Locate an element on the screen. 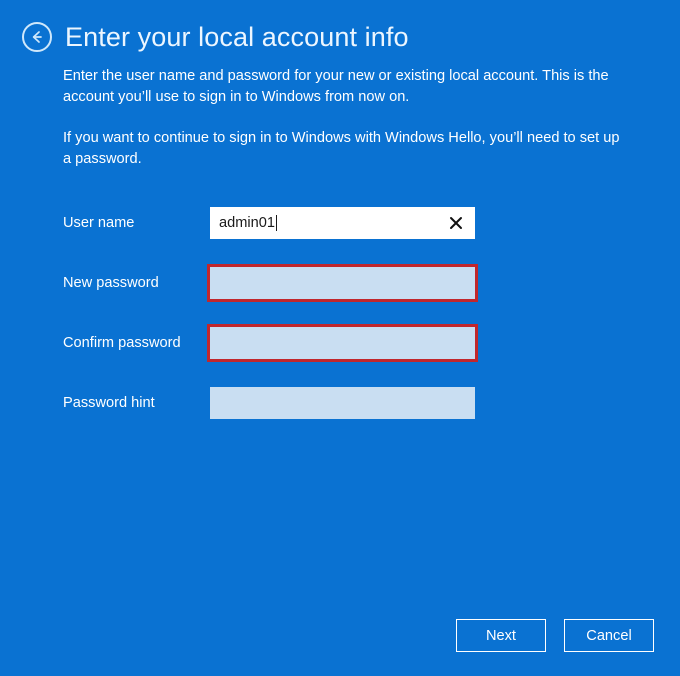 This screenshot has height=676, width=680. user-name-field-wrapper: admin01 is located at coordinates (342, 223).